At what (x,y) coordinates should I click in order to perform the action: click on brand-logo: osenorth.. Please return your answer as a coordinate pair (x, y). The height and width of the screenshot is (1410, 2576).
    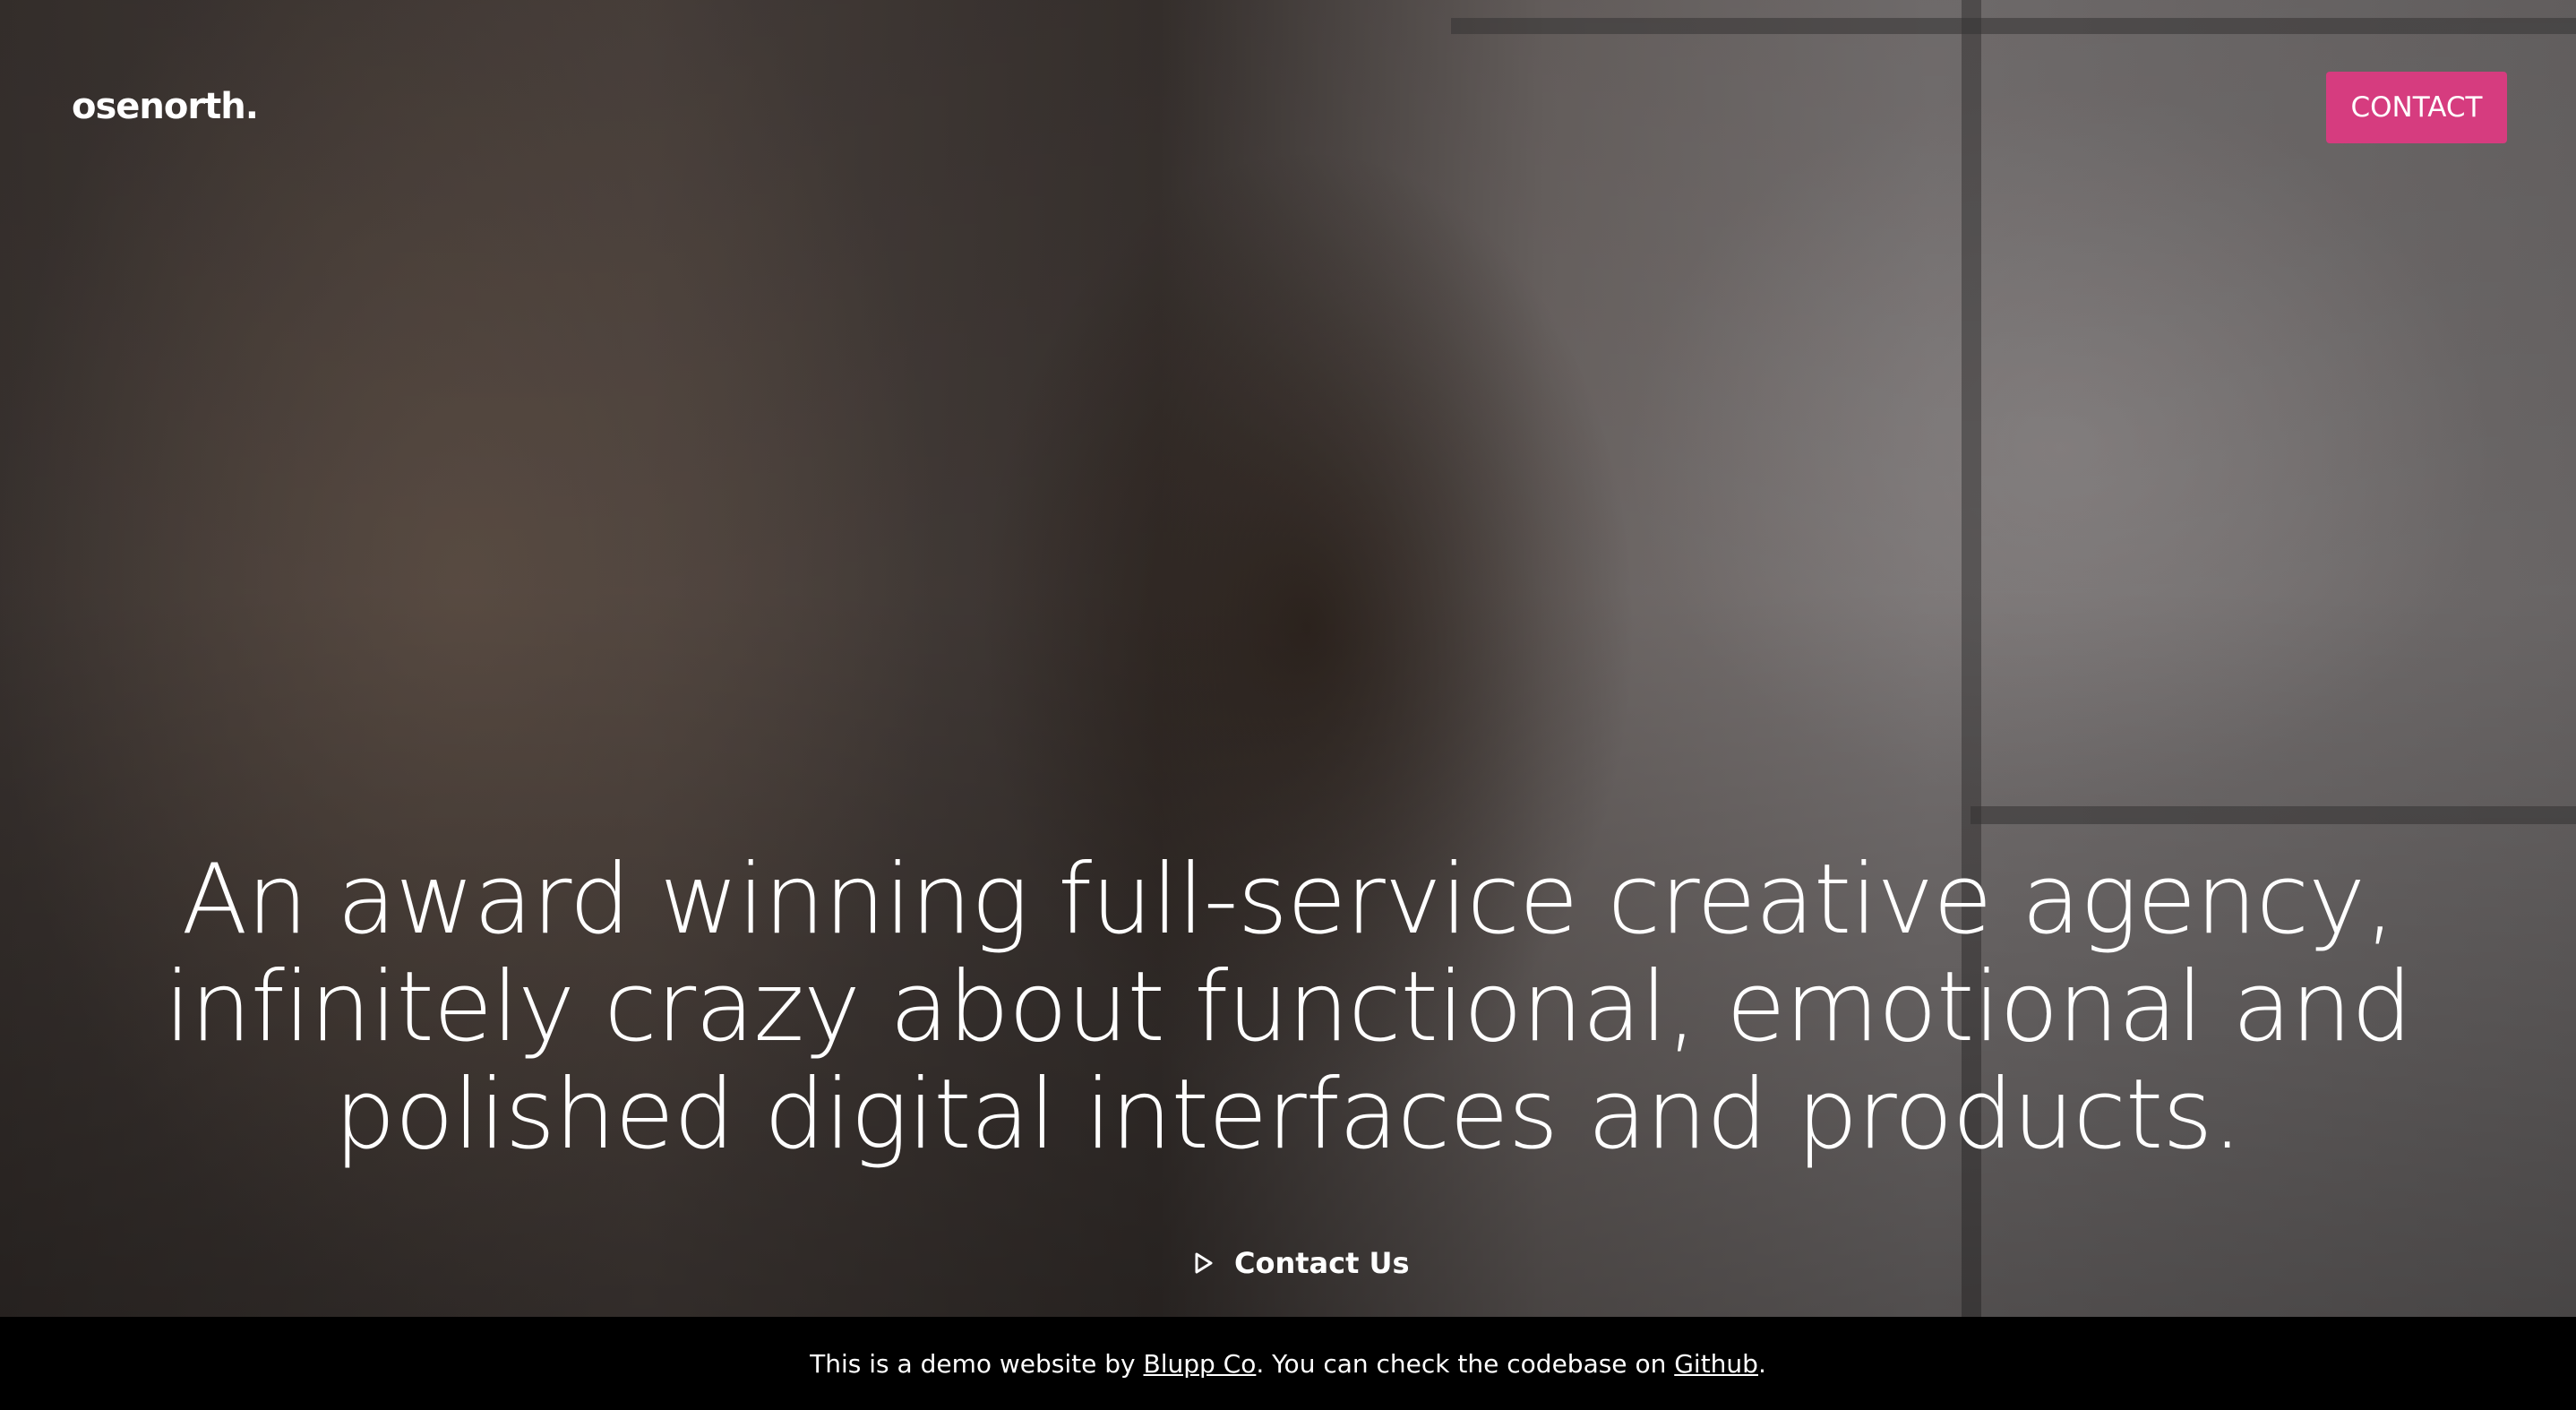
    Looking at the image, I should click on (165, 106).